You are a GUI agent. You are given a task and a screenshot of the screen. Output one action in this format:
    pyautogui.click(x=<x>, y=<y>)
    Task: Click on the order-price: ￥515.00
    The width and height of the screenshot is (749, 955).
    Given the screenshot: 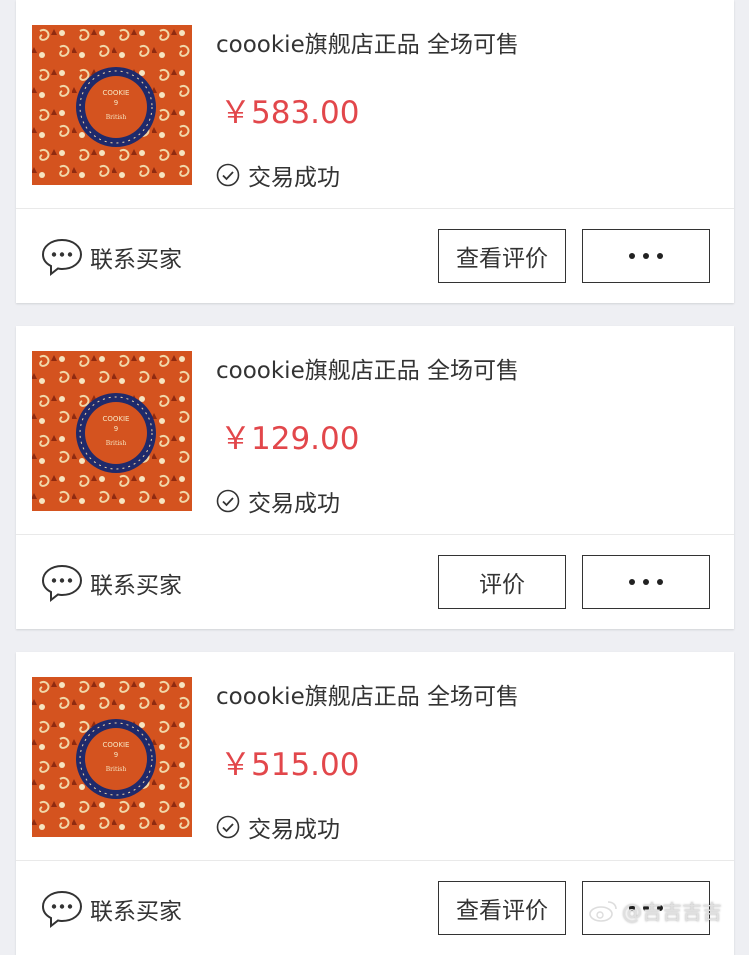 What is the action you would take?
    pyautogui.click(x=290, y=765)
    